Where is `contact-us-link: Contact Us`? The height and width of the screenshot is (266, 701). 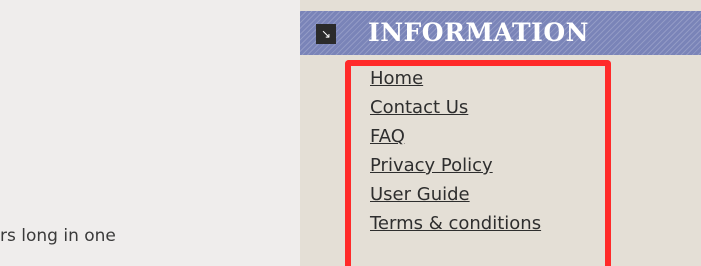 contact-us-link: Contact Us is located at coordinates (419, 107).